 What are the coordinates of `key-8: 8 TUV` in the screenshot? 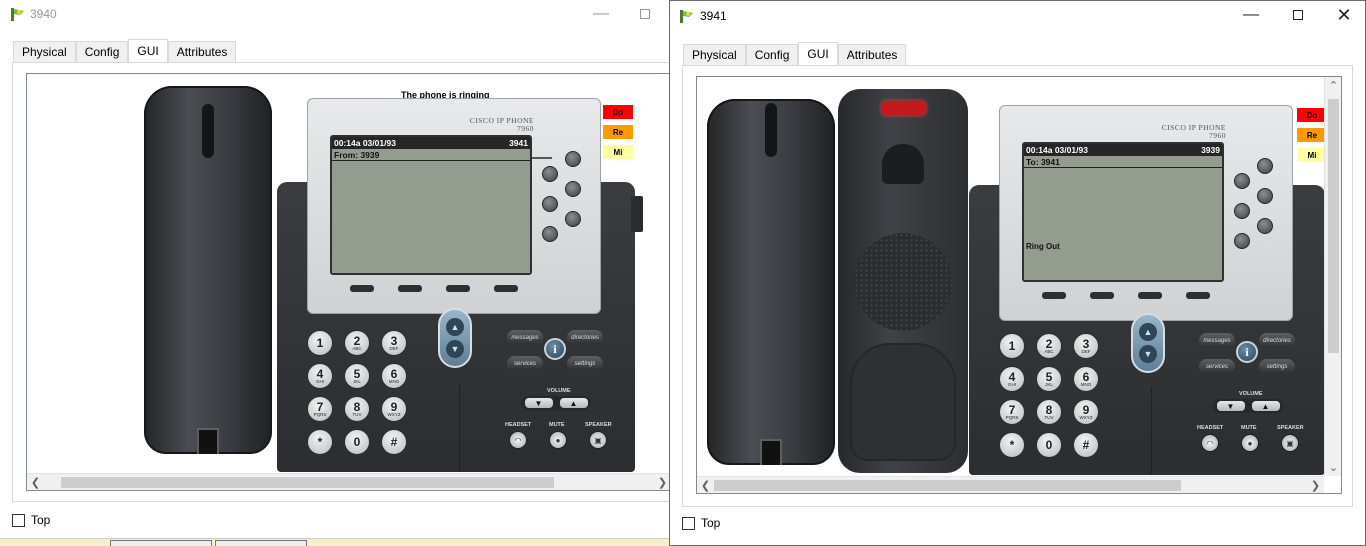 It's located at (357, 409).